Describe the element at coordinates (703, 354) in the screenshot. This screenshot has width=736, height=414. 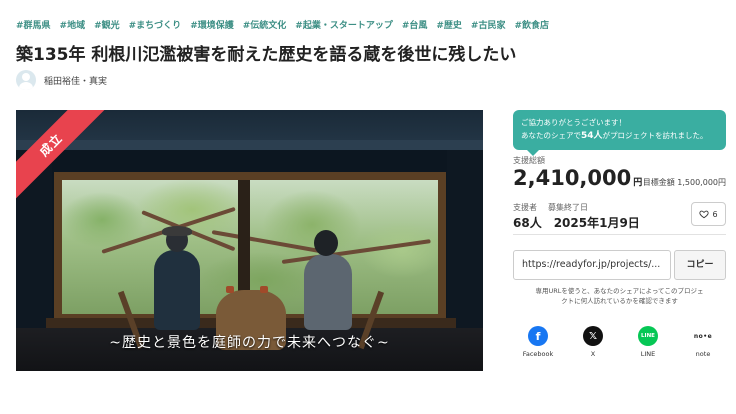
I see `share-label: note` at that location.